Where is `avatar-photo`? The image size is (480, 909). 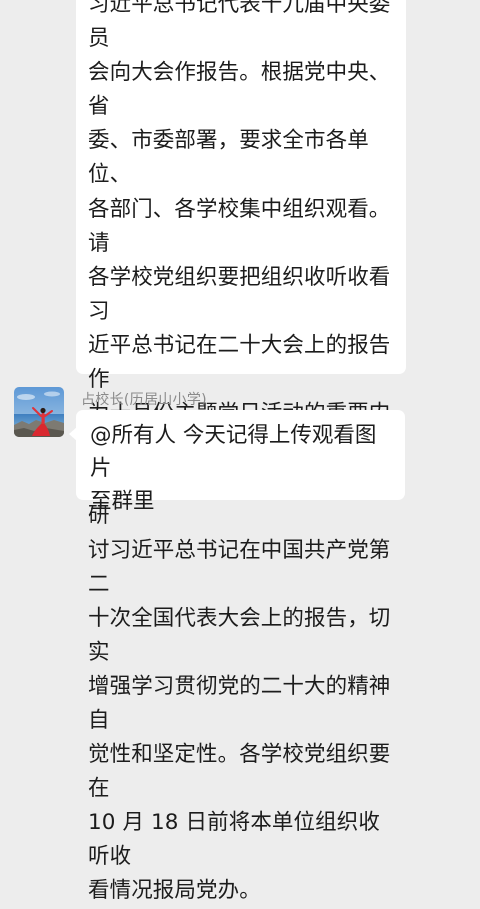
avatar-photo is located at coordinates (39, 412).